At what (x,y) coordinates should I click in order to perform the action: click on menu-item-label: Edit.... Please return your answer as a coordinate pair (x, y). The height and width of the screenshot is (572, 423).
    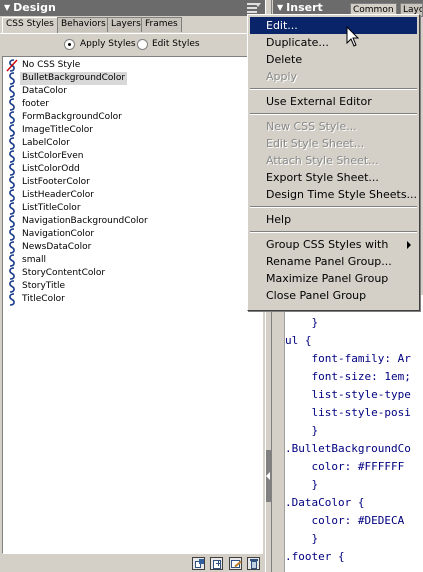
    Looking at the image, I should click on (282, 25).